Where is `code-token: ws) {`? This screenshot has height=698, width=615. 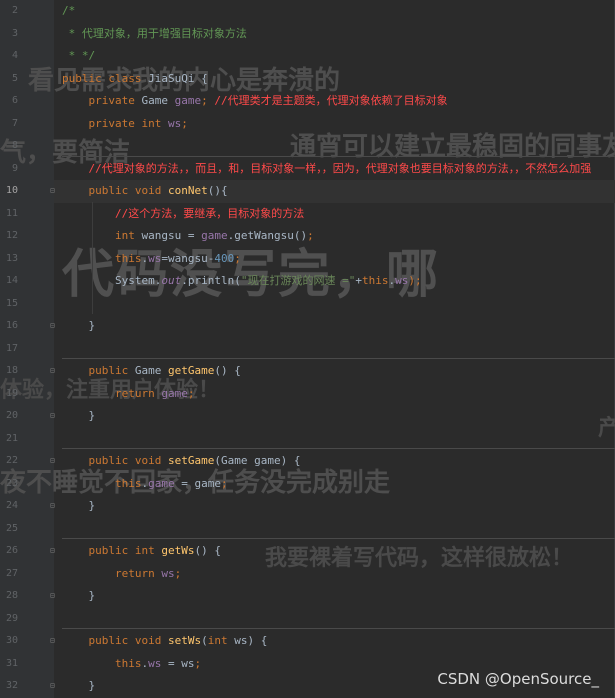
code-token: ws) { is located at coordinates (251, 640).